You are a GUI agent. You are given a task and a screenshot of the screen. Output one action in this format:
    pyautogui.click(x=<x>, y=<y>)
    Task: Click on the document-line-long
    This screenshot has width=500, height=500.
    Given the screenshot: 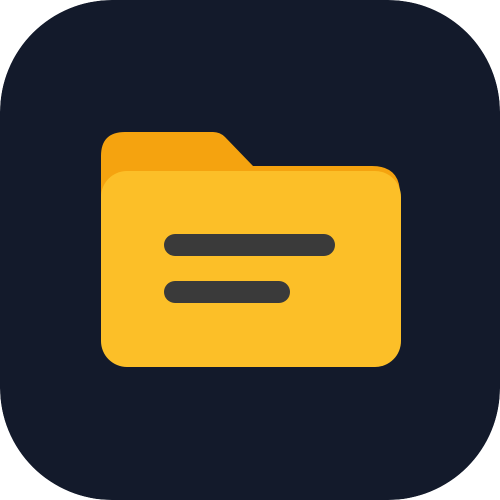 What is the action you would take?
    pyautogui.click(x=249, y=245)
    